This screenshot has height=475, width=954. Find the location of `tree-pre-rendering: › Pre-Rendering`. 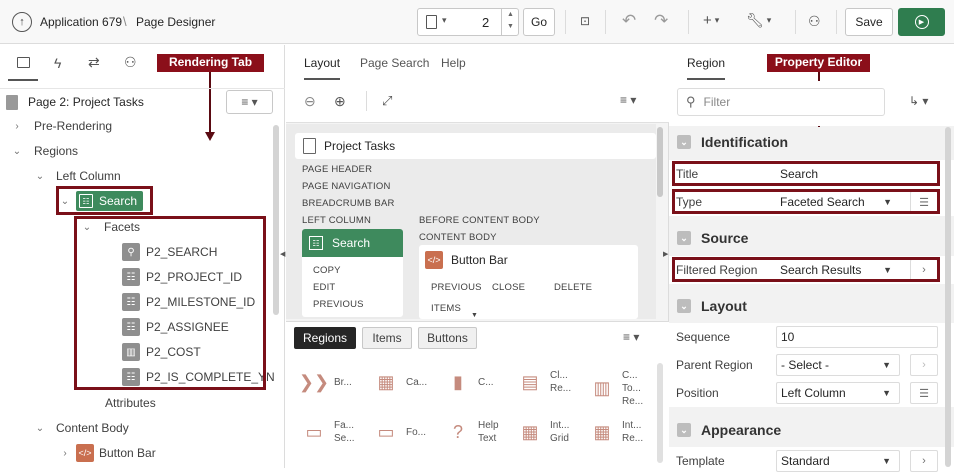

tree-pre-rendering: › Pre-Rendering is located at coordinates (62, 126).